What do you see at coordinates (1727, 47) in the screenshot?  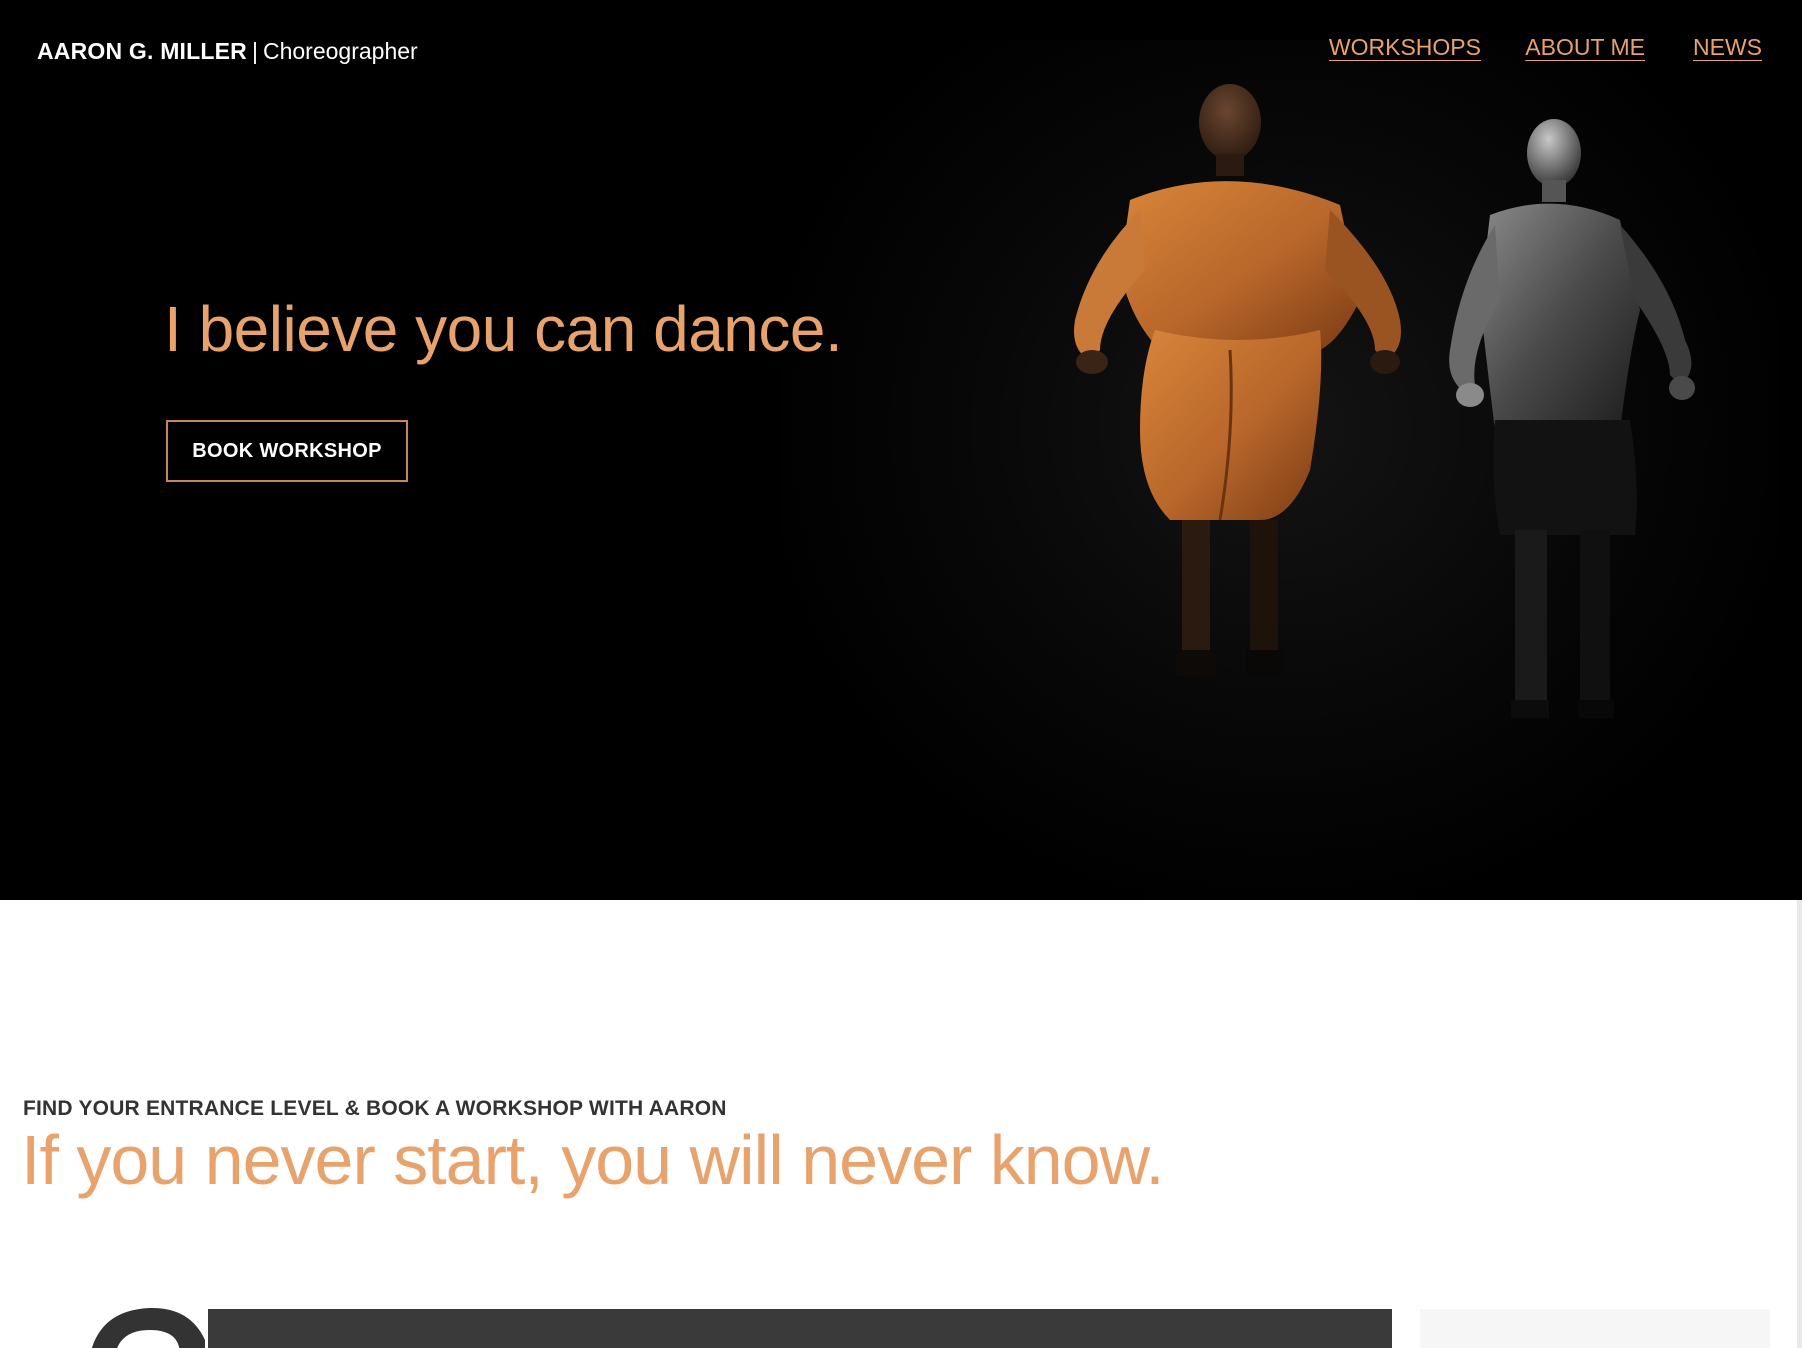 I see `nav-link-news: NEWS` at bounding box center [1727, 47].